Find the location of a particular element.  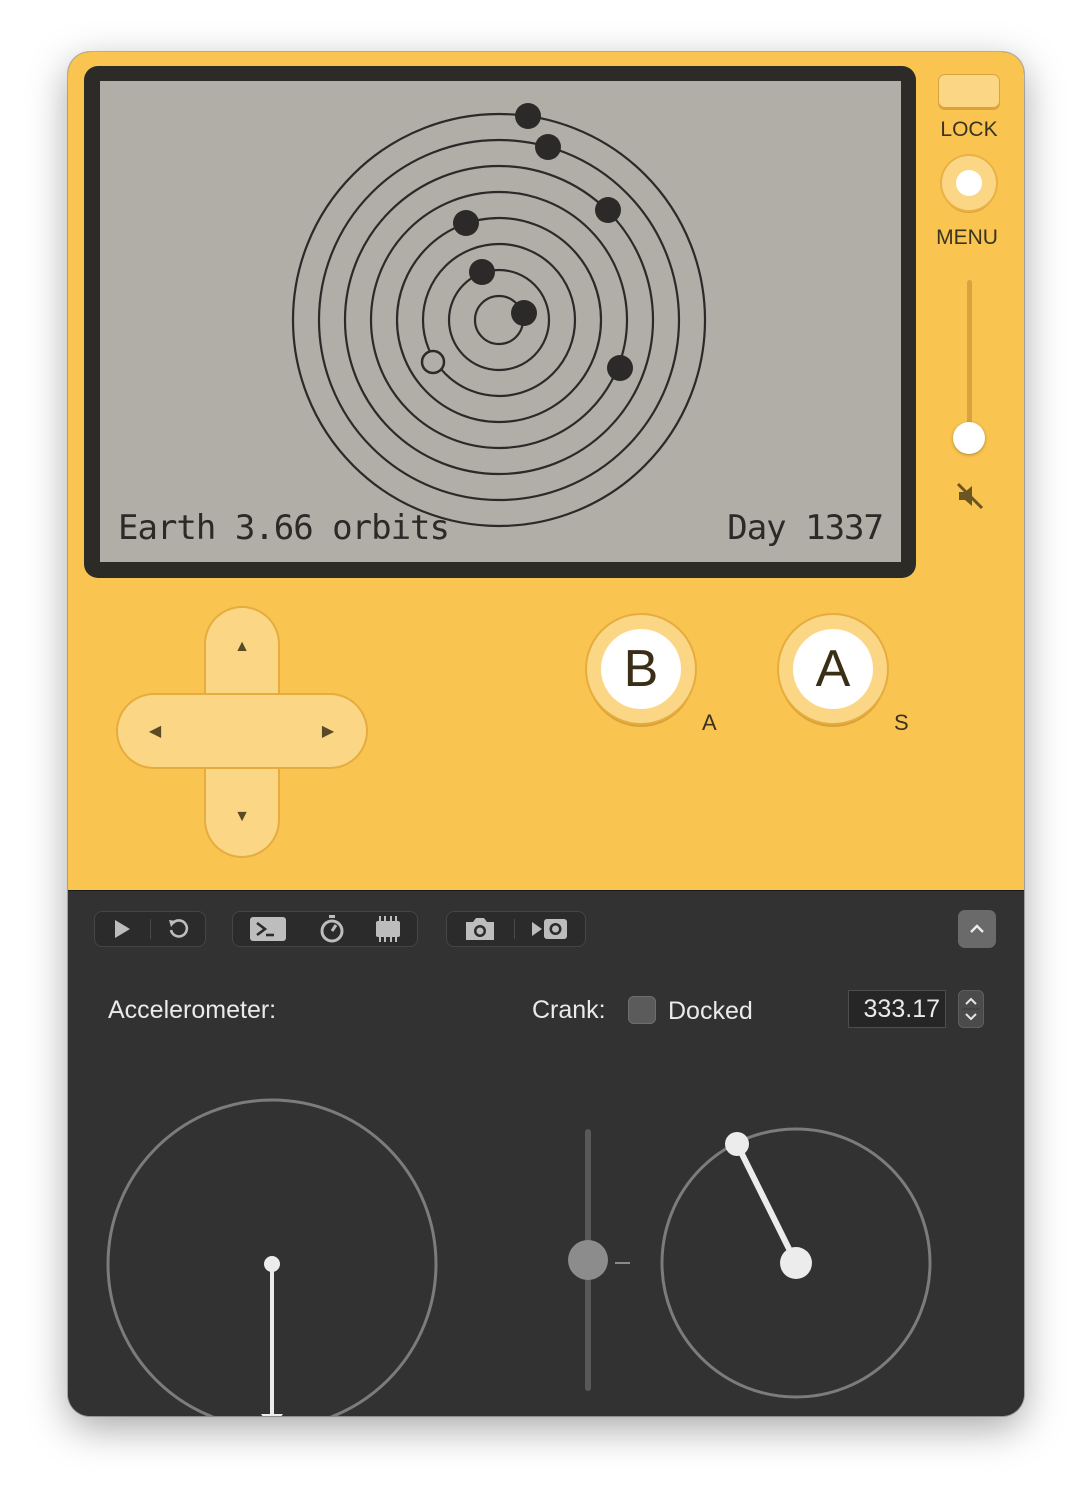

toolbar-divider is located at coordinates (514, 929).